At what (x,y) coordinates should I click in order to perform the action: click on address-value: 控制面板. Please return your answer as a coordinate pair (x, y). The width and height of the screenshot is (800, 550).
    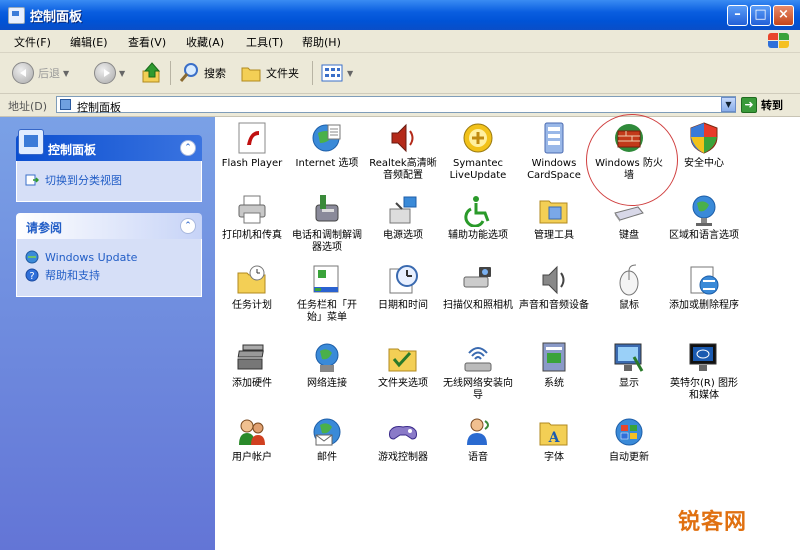
    Looking at the image, I should click on (99, 107).